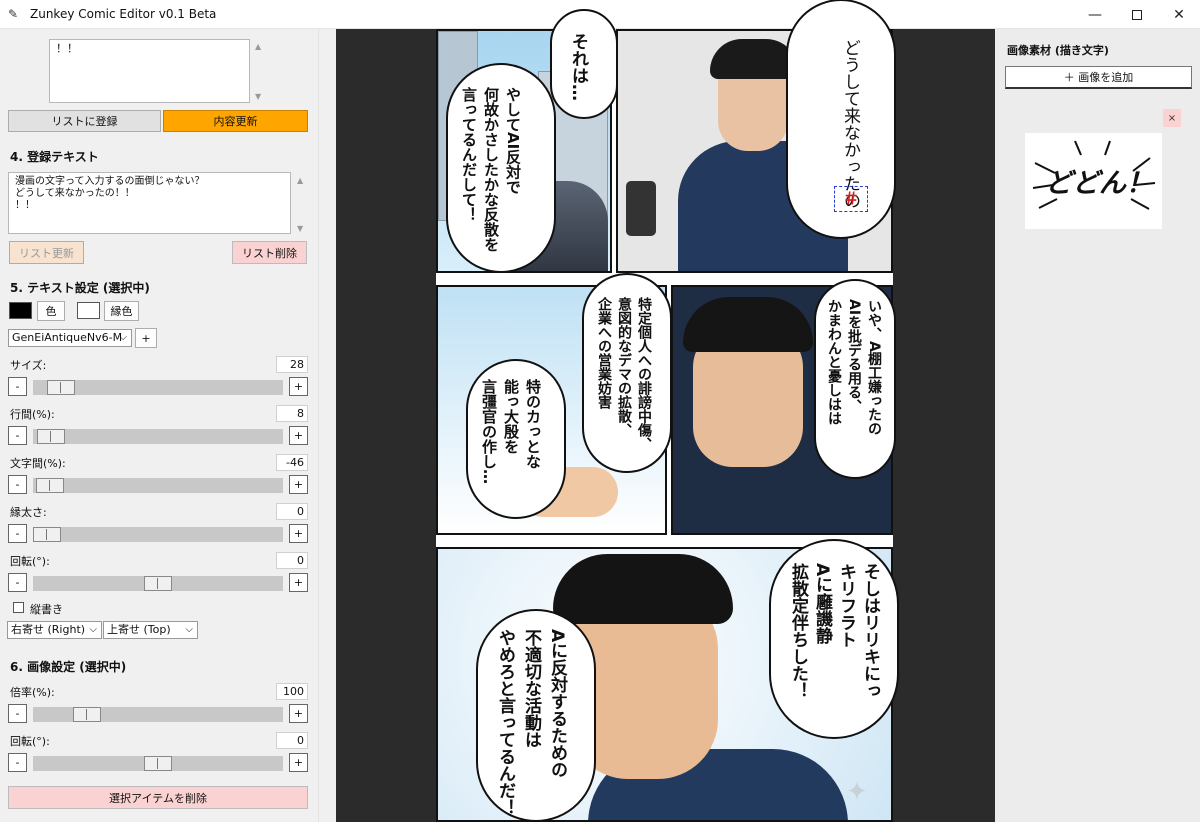  I want to click on phone-illustration, so click(641, 208).